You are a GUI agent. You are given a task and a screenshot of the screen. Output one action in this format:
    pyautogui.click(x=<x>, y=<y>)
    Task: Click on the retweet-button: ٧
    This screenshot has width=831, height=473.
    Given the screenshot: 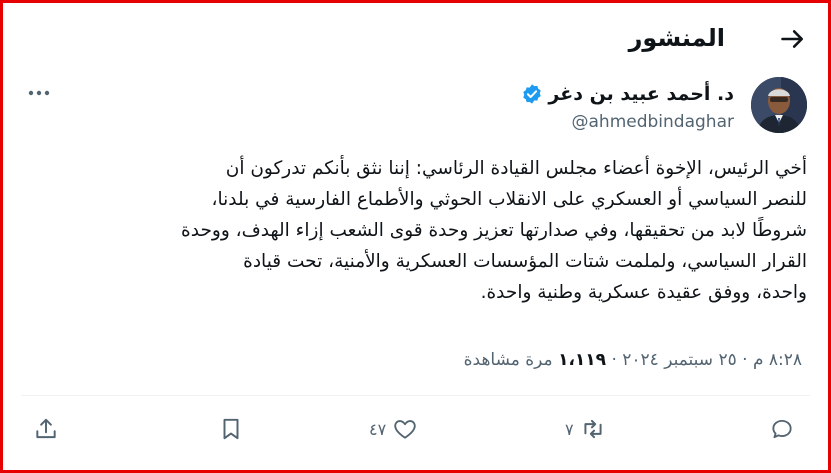 What is the action you would take?
    pyautogui.click(x=585, y=429)
    